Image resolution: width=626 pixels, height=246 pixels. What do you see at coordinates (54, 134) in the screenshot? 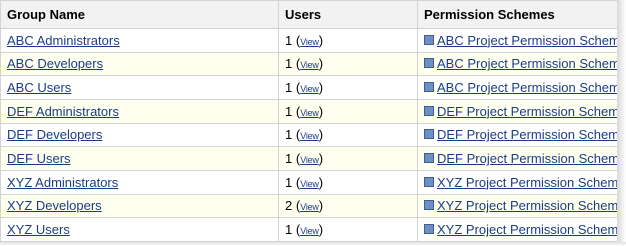
I see `group-name-link: DEF Developers` at bounding box center [54, 134].